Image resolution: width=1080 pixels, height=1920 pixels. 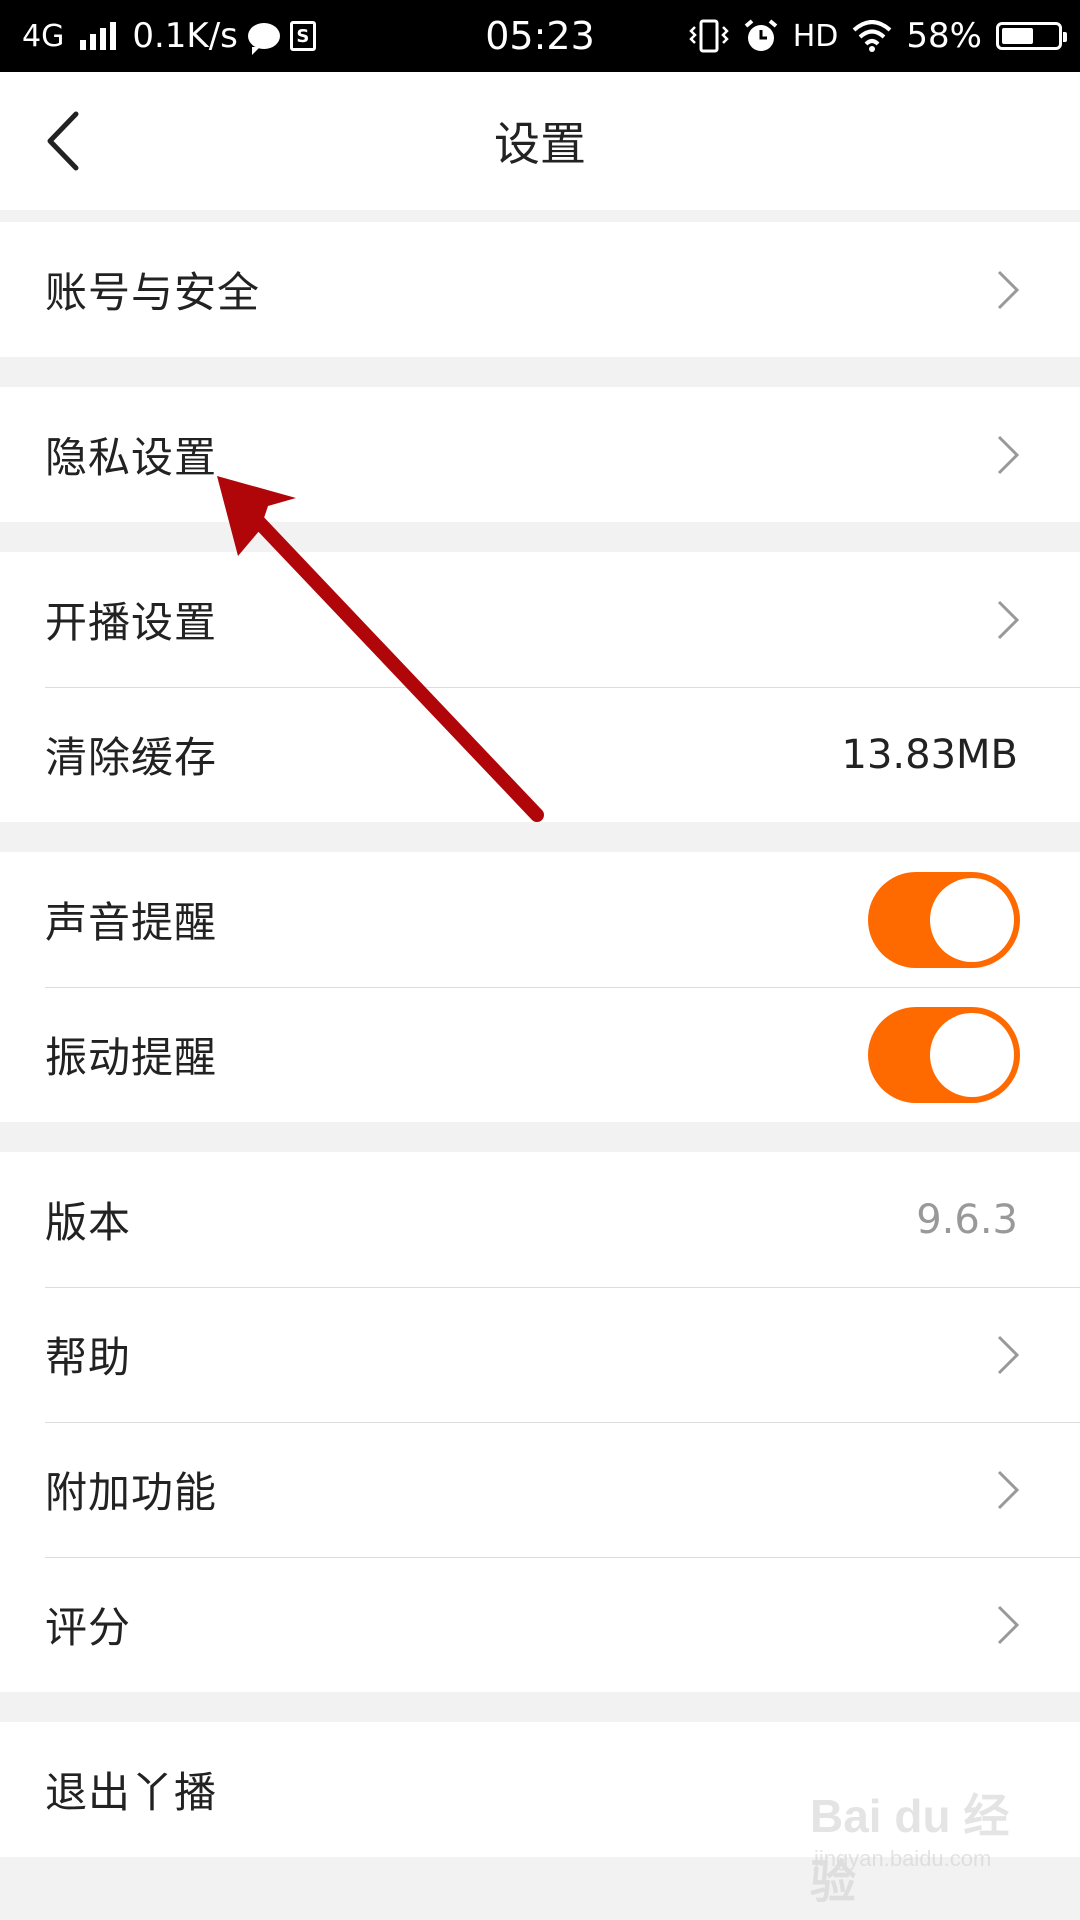 I want to click on privacy-settings-item: 隐私设置, so click(x=540, y=454).